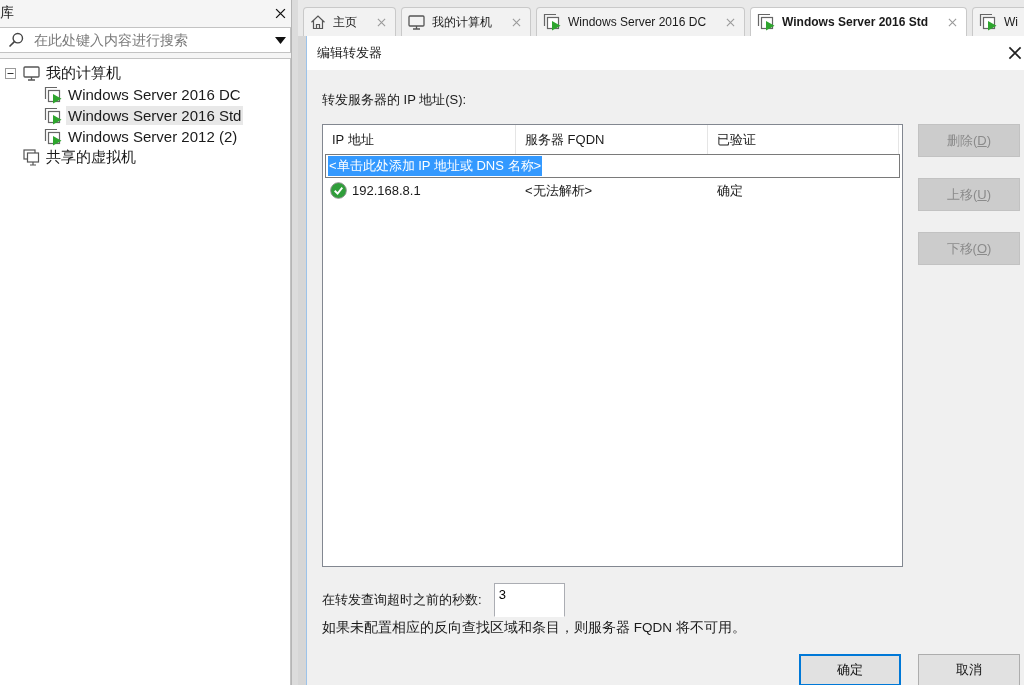  Describe the element at coordinates (31, 157) in the screenshot. I see `shared-vm-icon` at that location.